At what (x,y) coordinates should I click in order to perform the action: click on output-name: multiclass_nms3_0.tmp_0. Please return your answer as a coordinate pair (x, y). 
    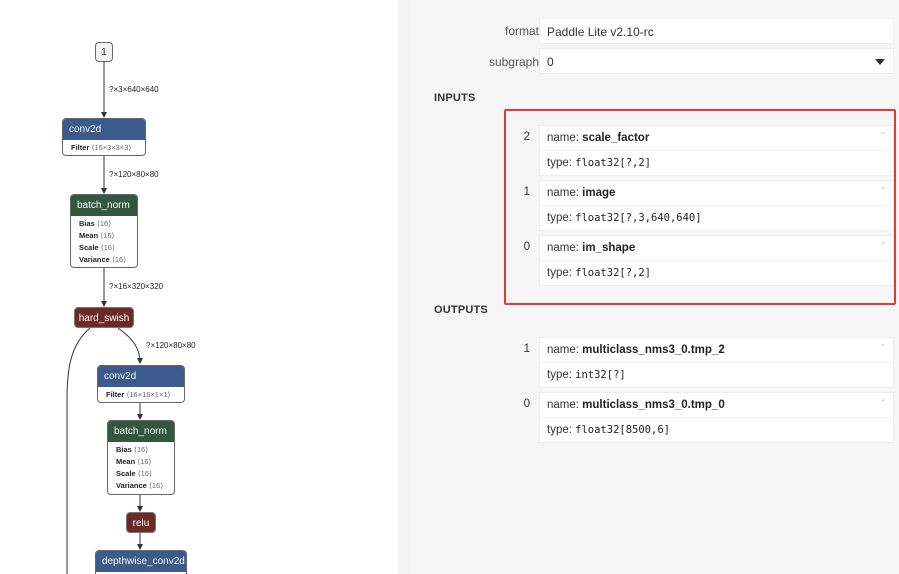
    Looking at the image, I should click on (653, 405).